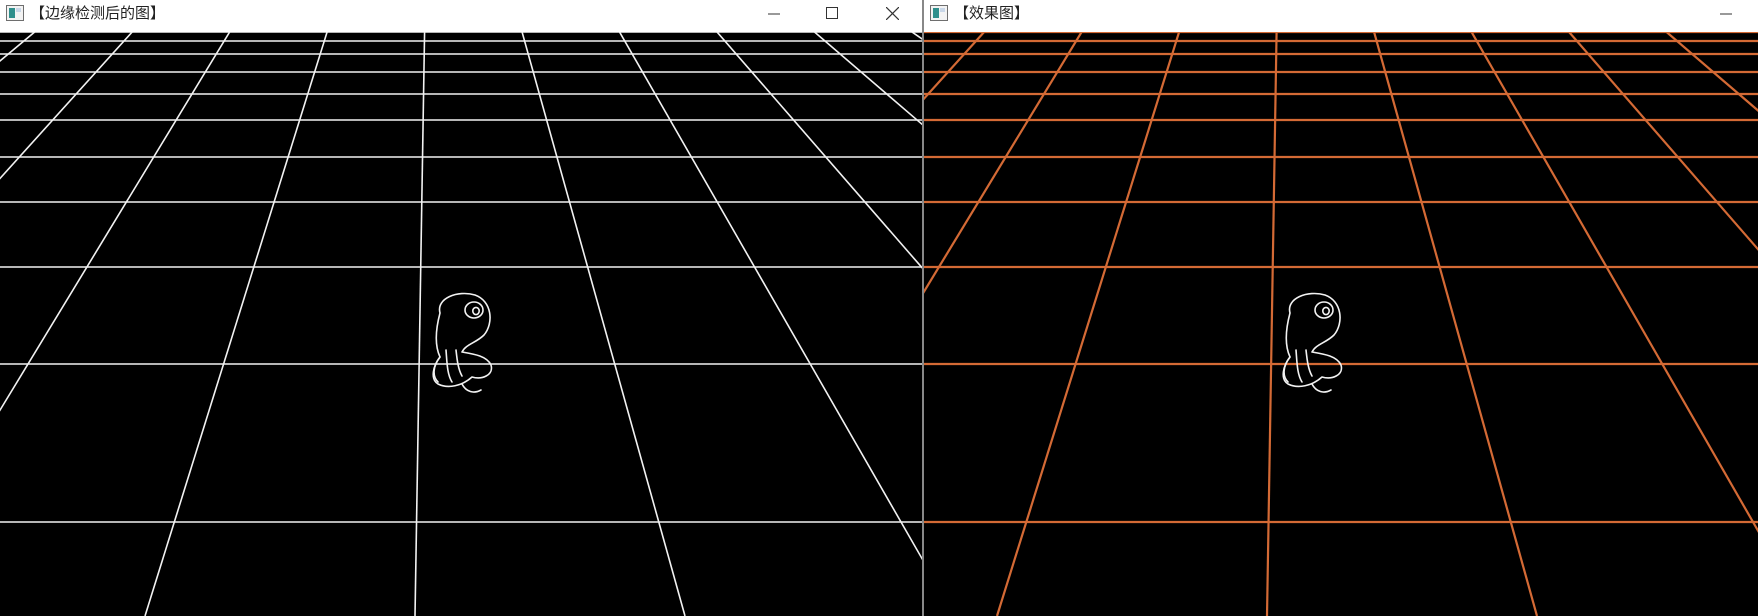 Image resolution: width=1758 pixels, height=616 pixels. I want to click on window-title: 【边缘检测后的图】, so click(98, 13).